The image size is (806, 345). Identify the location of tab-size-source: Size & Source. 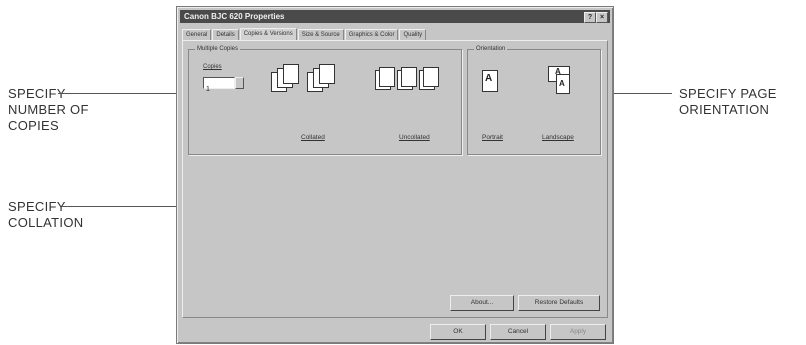
(320, 34).